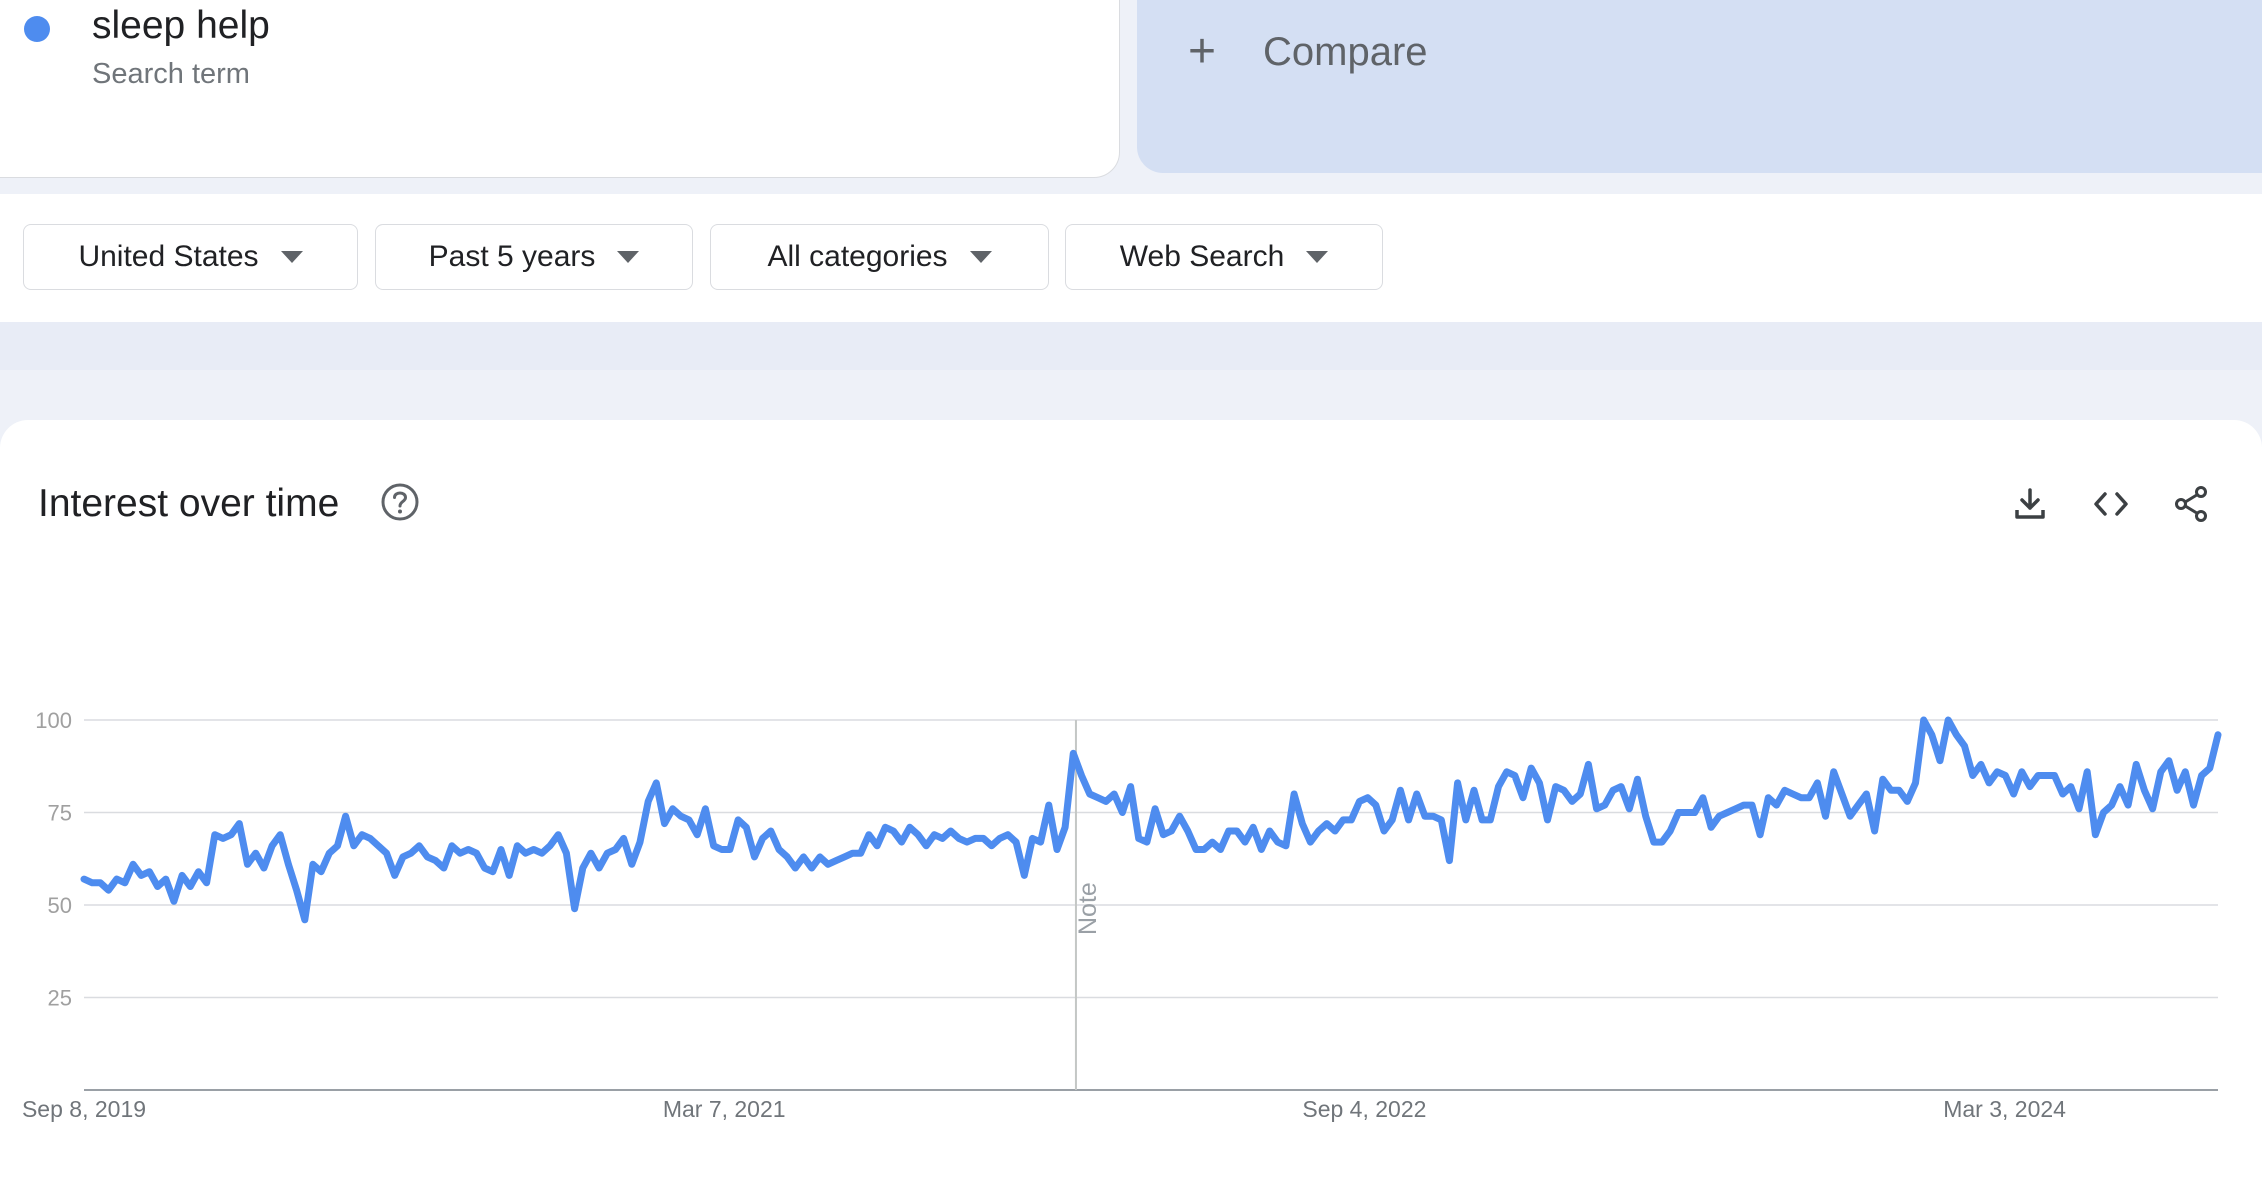  I want to click on y-tick-label-100: 100, so click(53, 720).